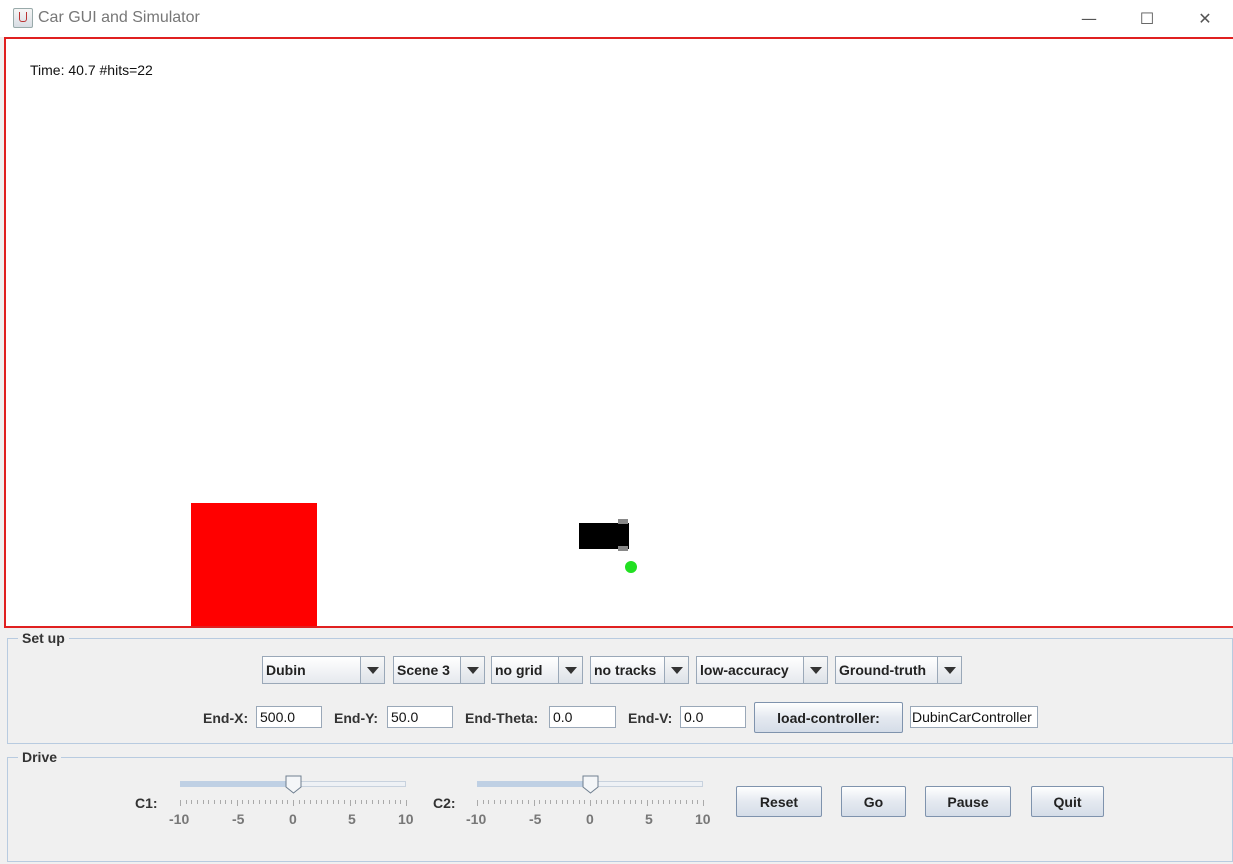  Describe the element at coordinates (650, 718) in the screenshot. I see `end-v-label: End-V:` at that location.